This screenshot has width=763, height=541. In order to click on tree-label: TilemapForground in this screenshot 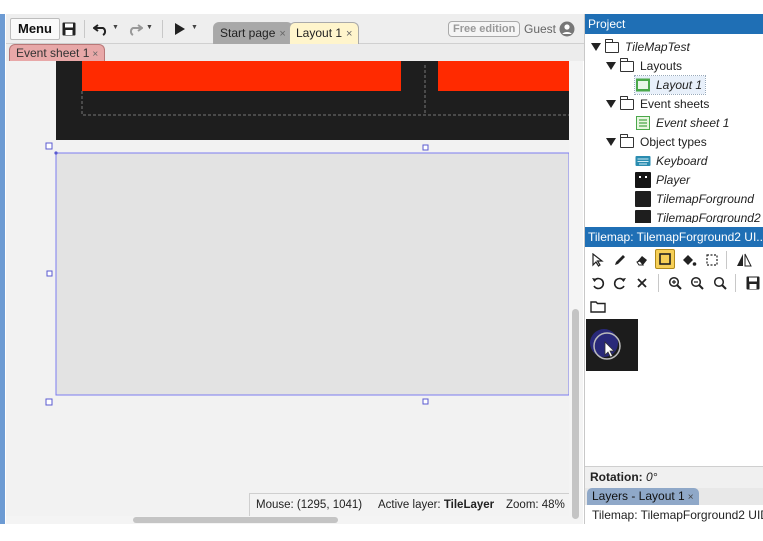, I will do `click(705, 199)`.